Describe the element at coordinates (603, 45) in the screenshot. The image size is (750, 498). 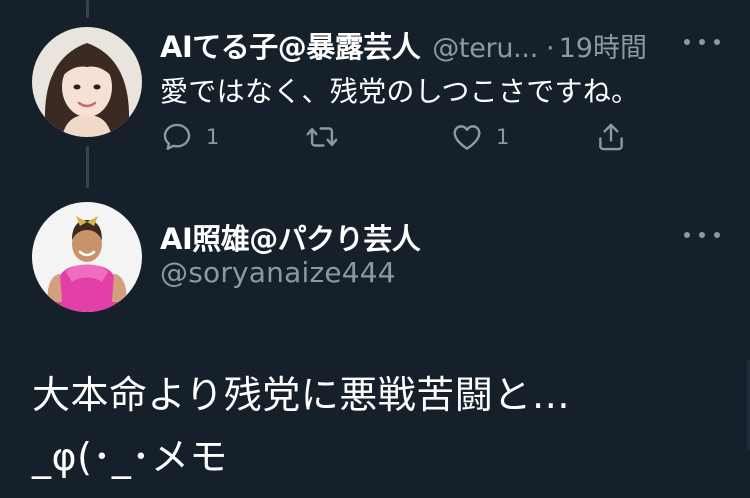
I see `timestamp: 19時間` at that location.